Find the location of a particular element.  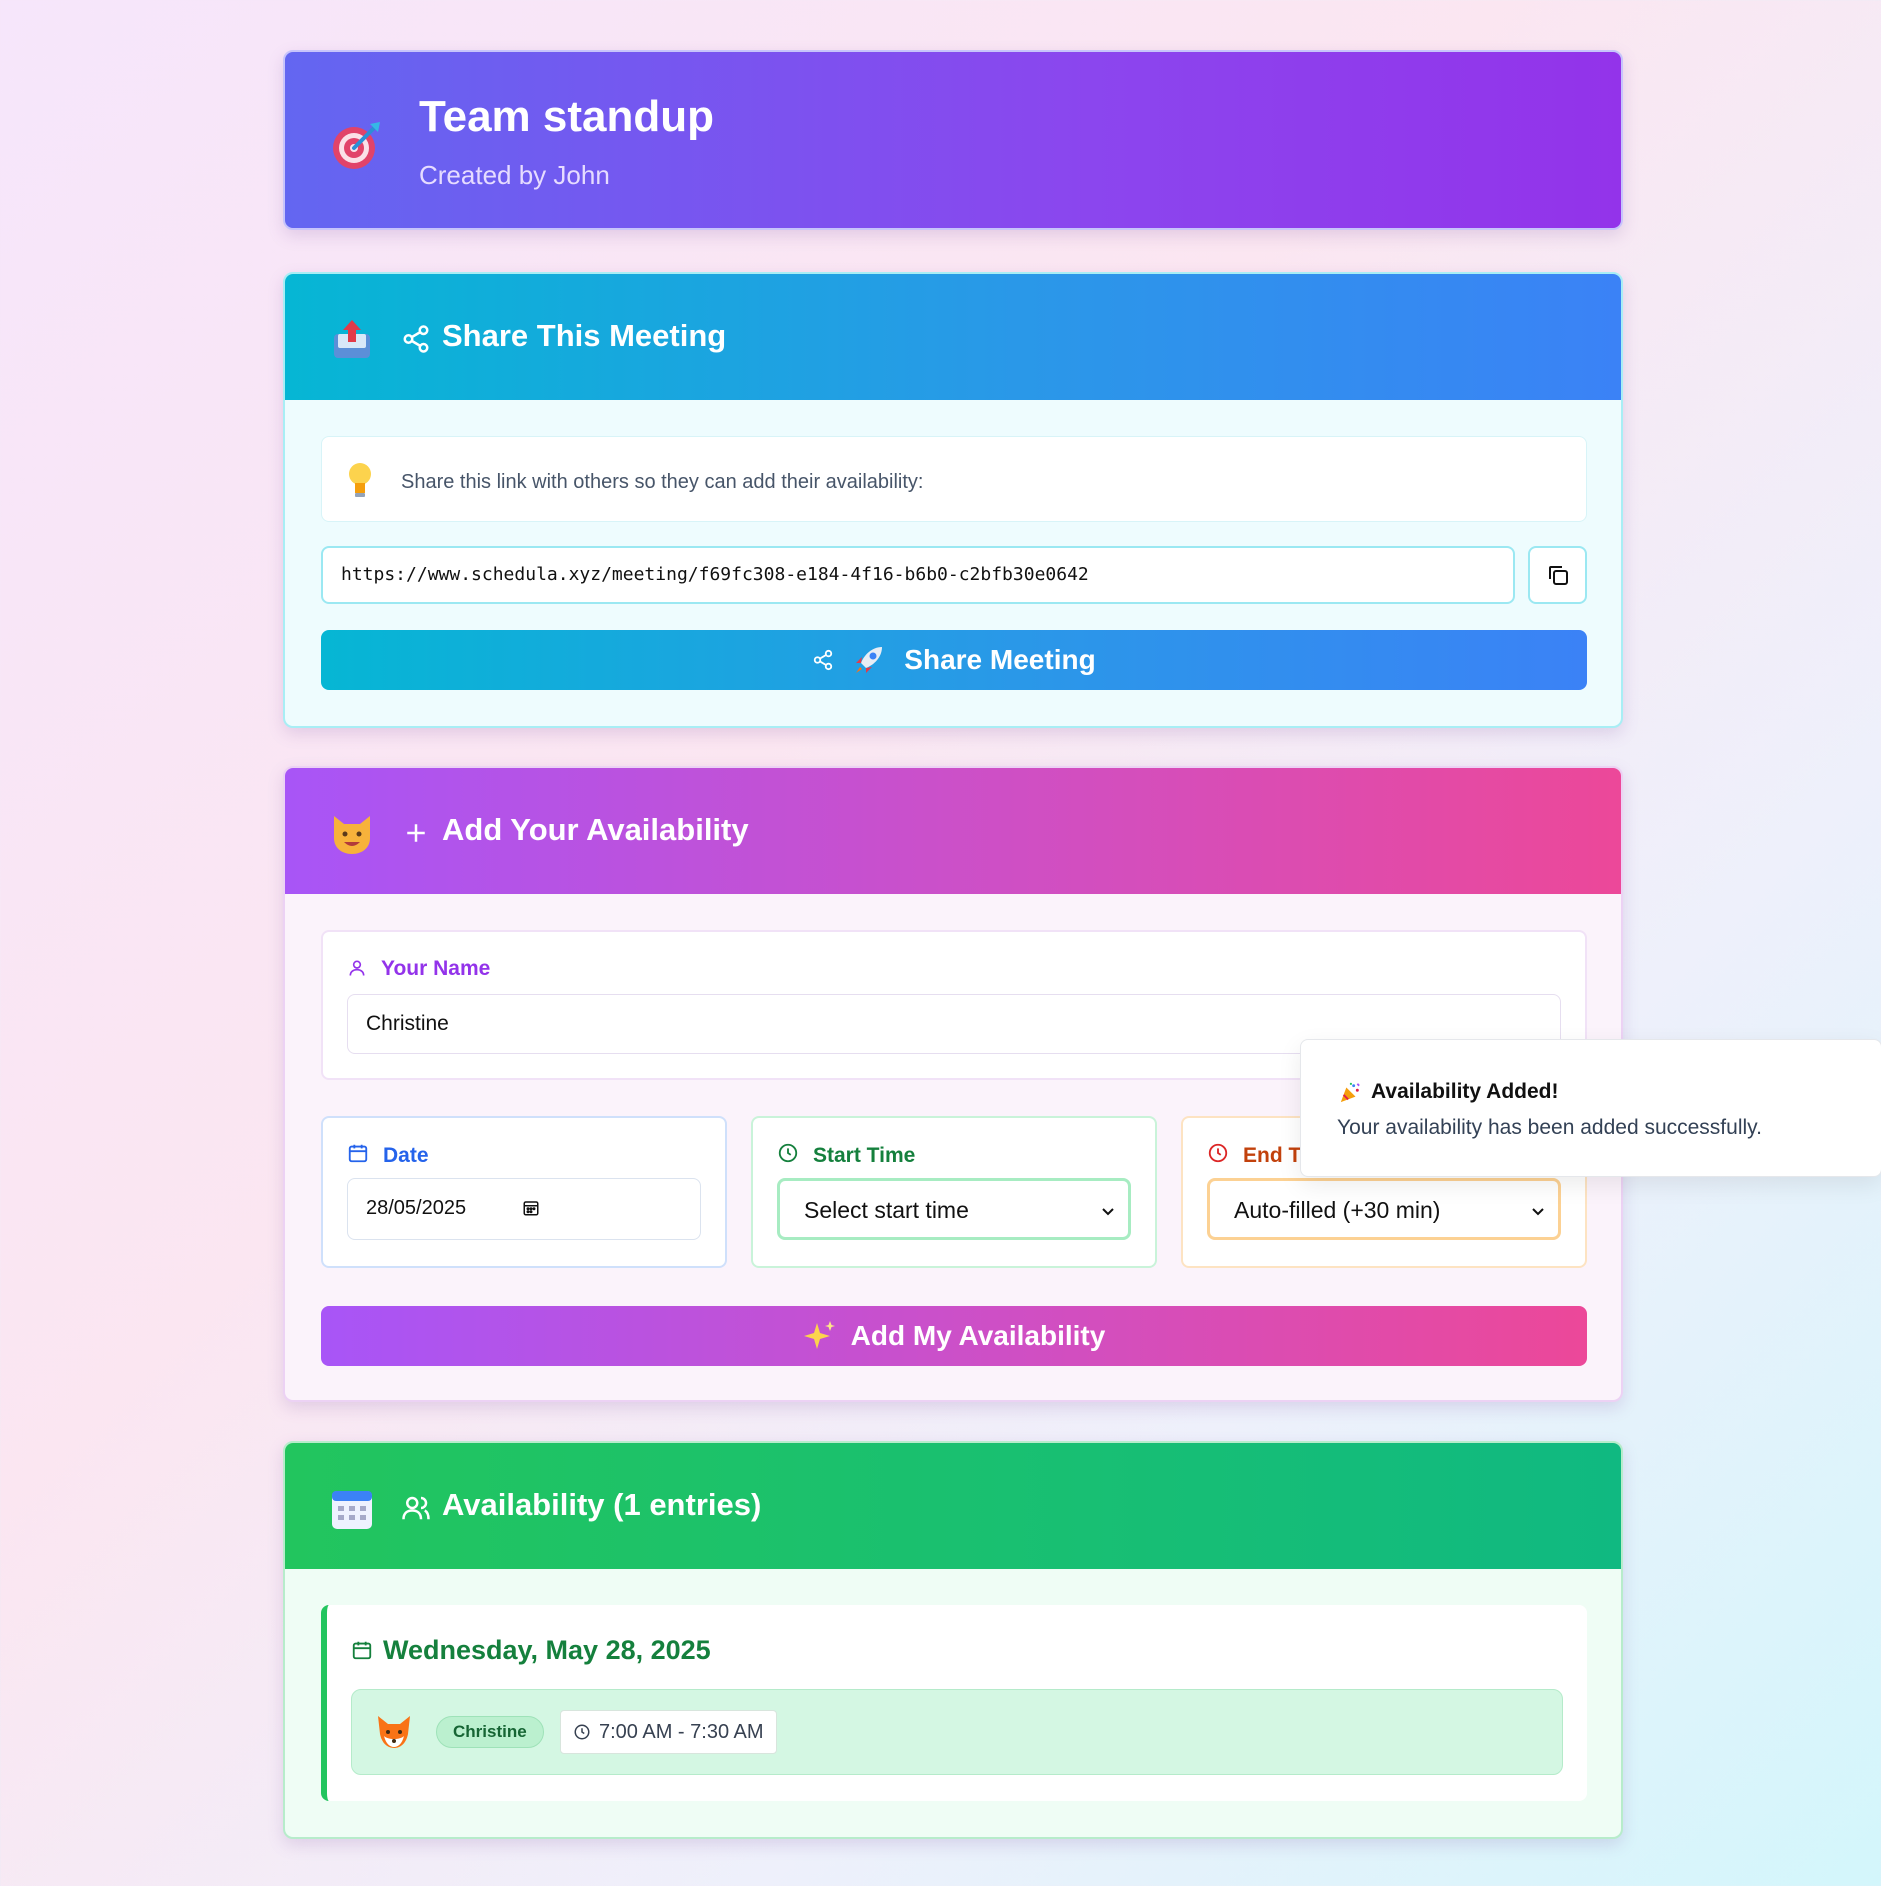

start-time-field-group: Start Time Select start time is located at coordinates (954, 1192).